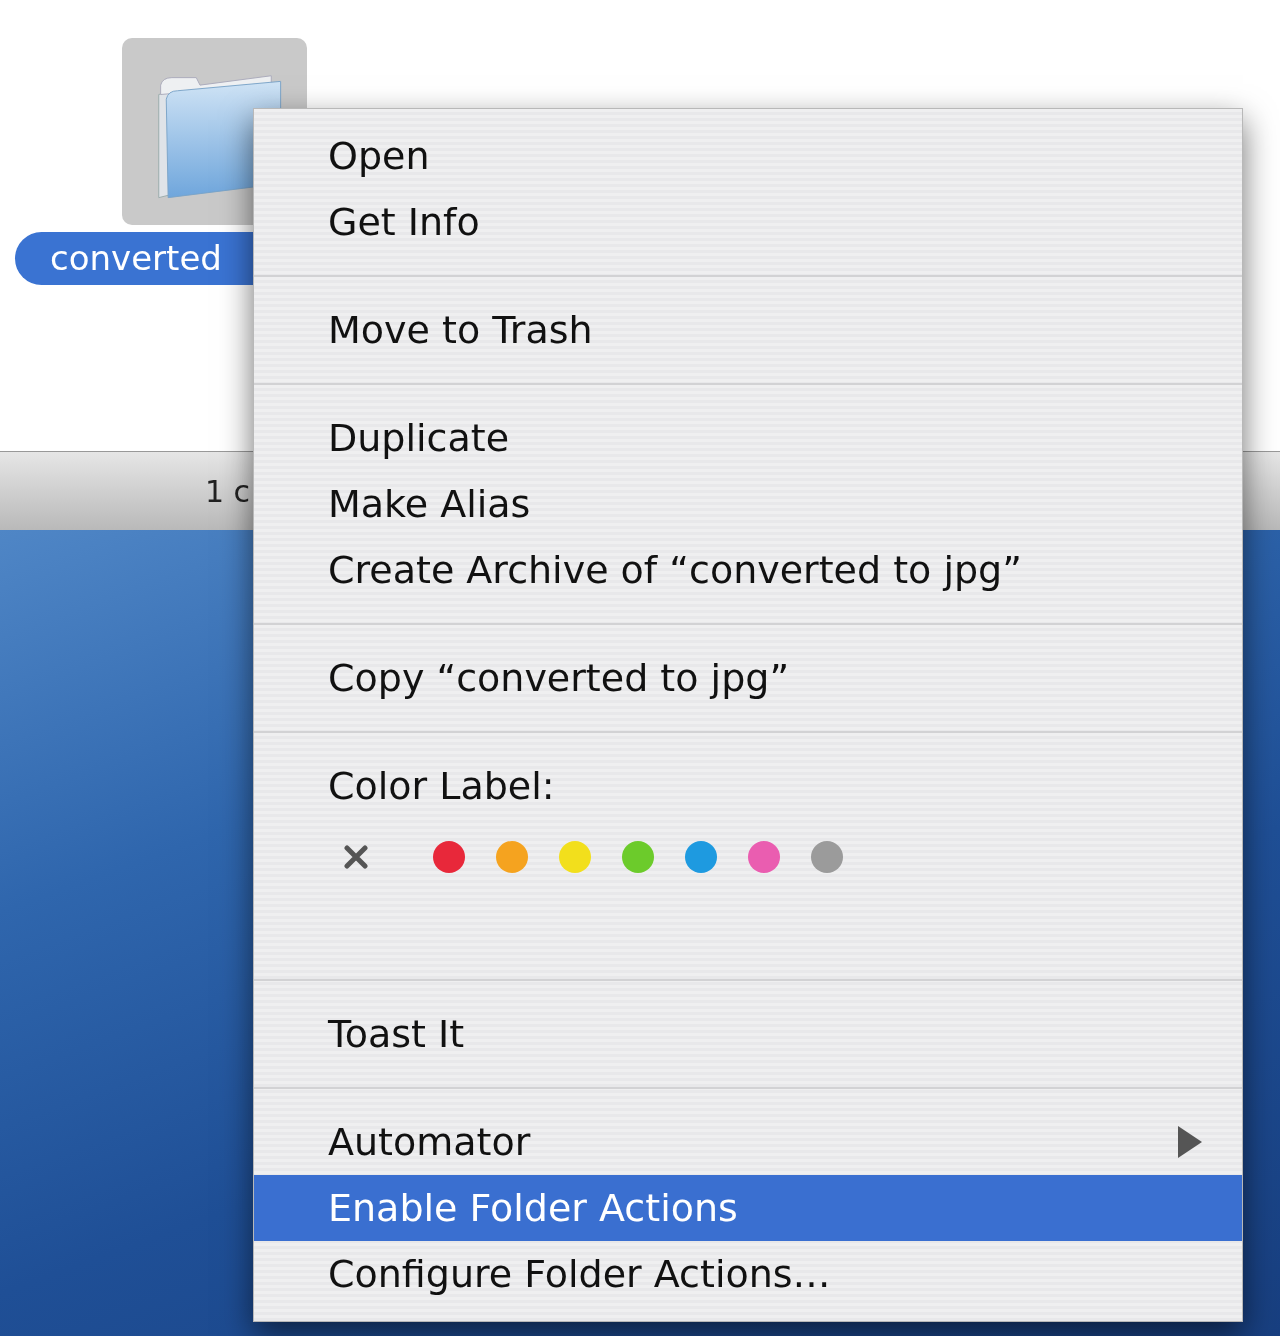 This screenshot has width=1280, height=1336. Describe the element at coordinates (748, 504) in the screenshot. I see `menu-item: Make Alias` at that location.